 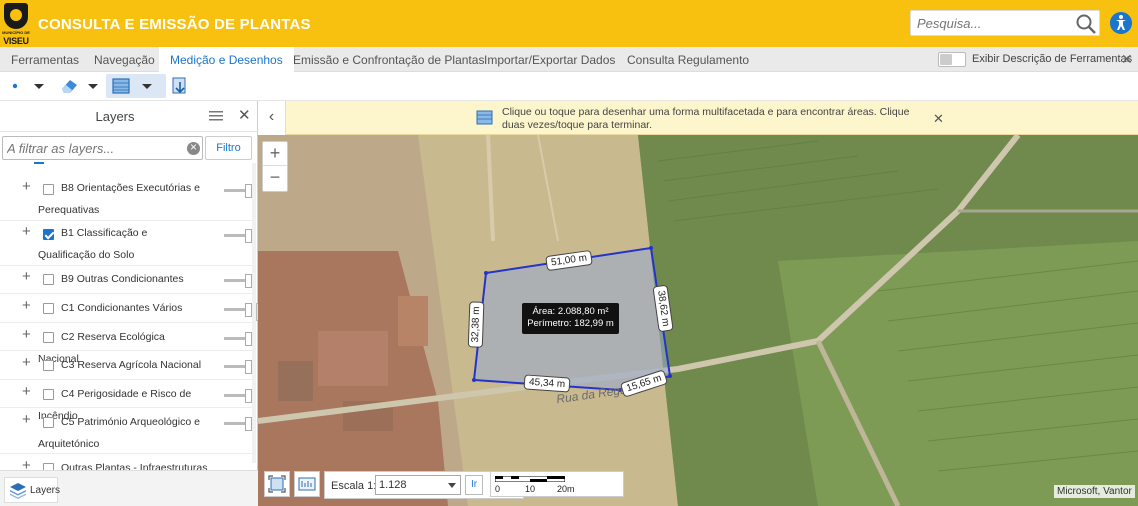 I want to click on layers-stack-icon, so click(x=18, y=491).